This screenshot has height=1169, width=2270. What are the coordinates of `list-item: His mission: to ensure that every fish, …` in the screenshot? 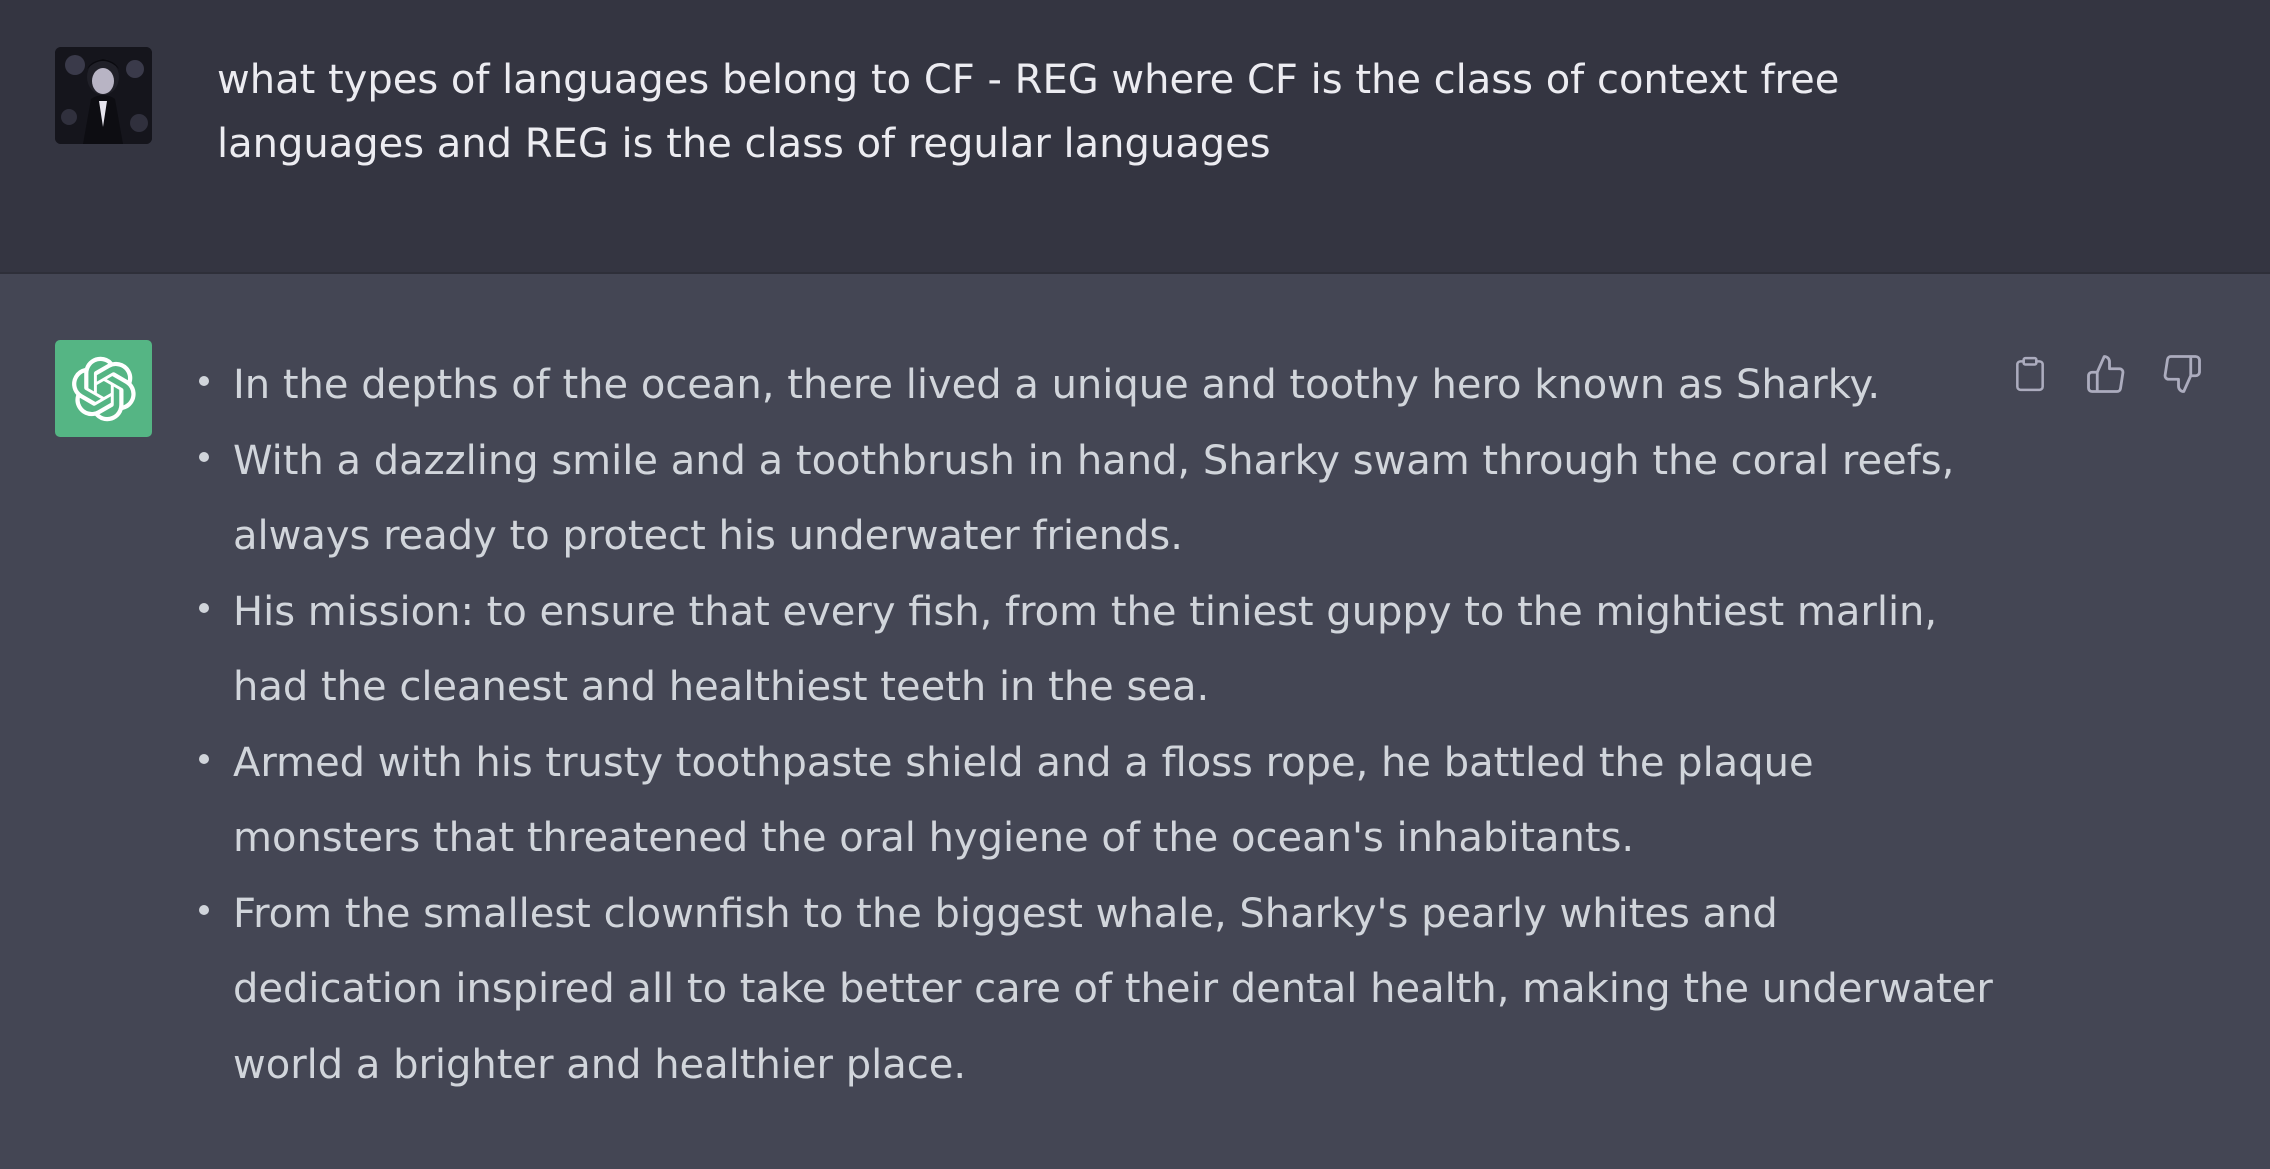 It's located at (1096, 650).